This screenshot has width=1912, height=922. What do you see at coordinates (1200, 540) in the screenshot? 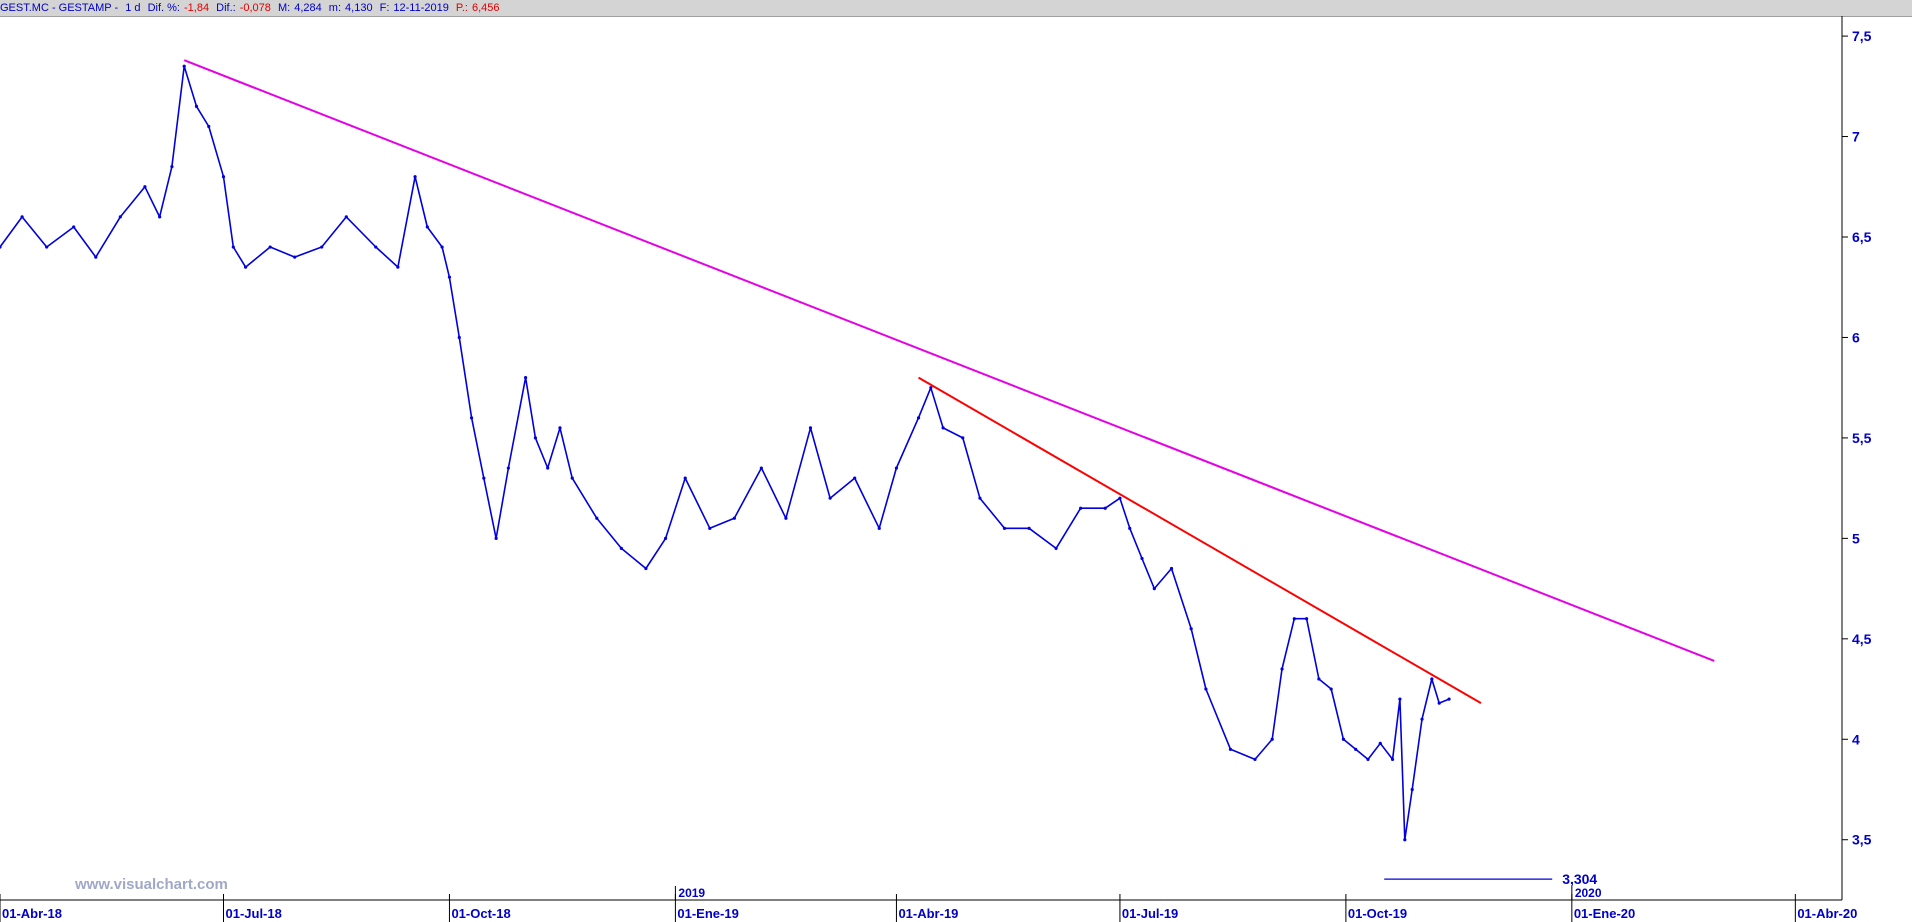
I see `short-term-trendline` at bounding box center [1200, 540].